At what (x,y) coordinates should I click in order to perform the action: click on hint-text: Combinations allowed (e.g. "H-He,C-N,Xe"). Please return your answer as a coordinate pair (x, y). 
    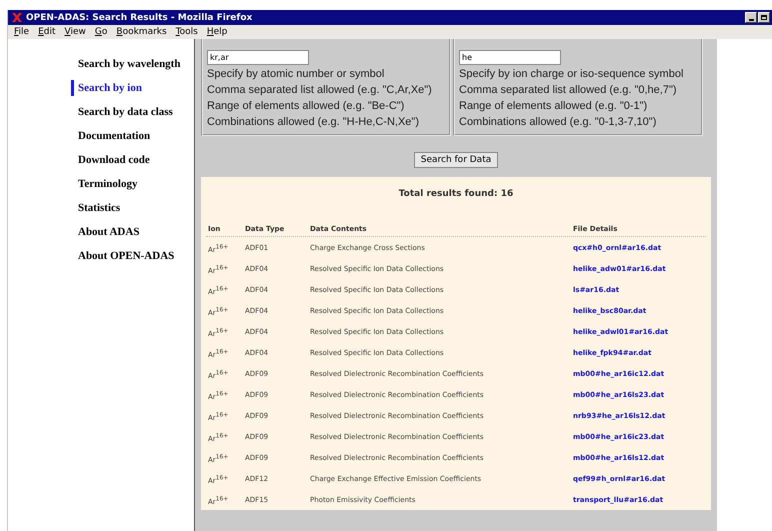
    Looking at the image, I should click on (313, 122).